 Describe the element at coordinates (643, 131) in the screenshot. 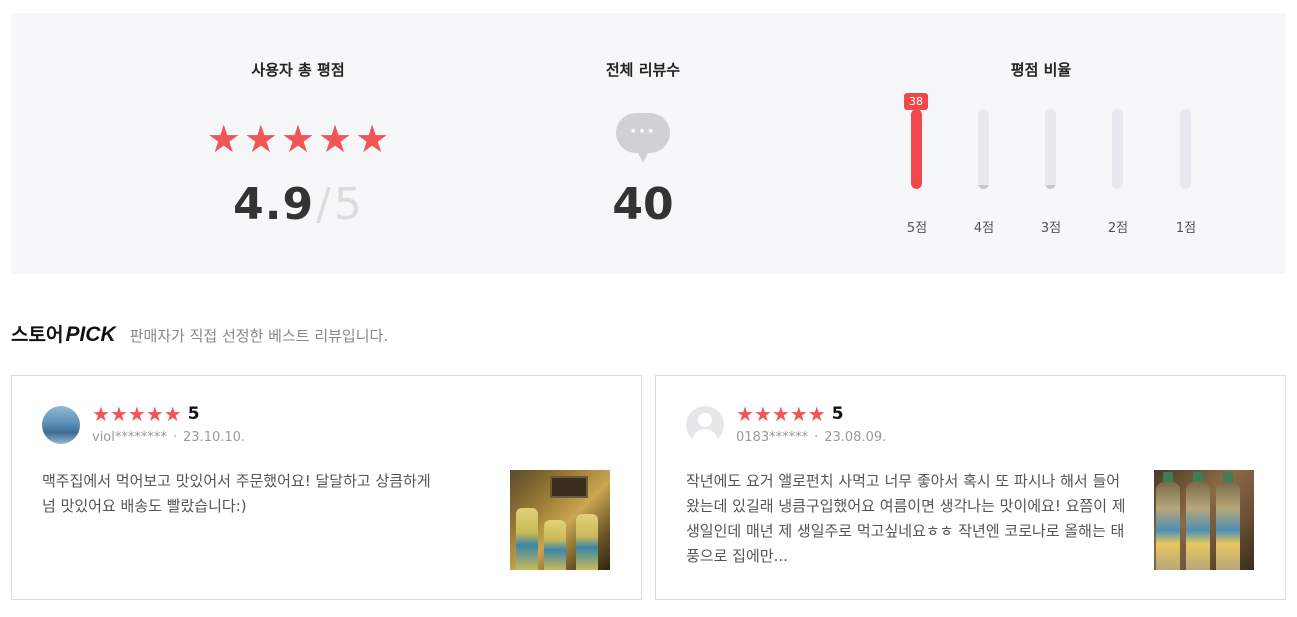

I see `bubble-dots: ···` at that location.